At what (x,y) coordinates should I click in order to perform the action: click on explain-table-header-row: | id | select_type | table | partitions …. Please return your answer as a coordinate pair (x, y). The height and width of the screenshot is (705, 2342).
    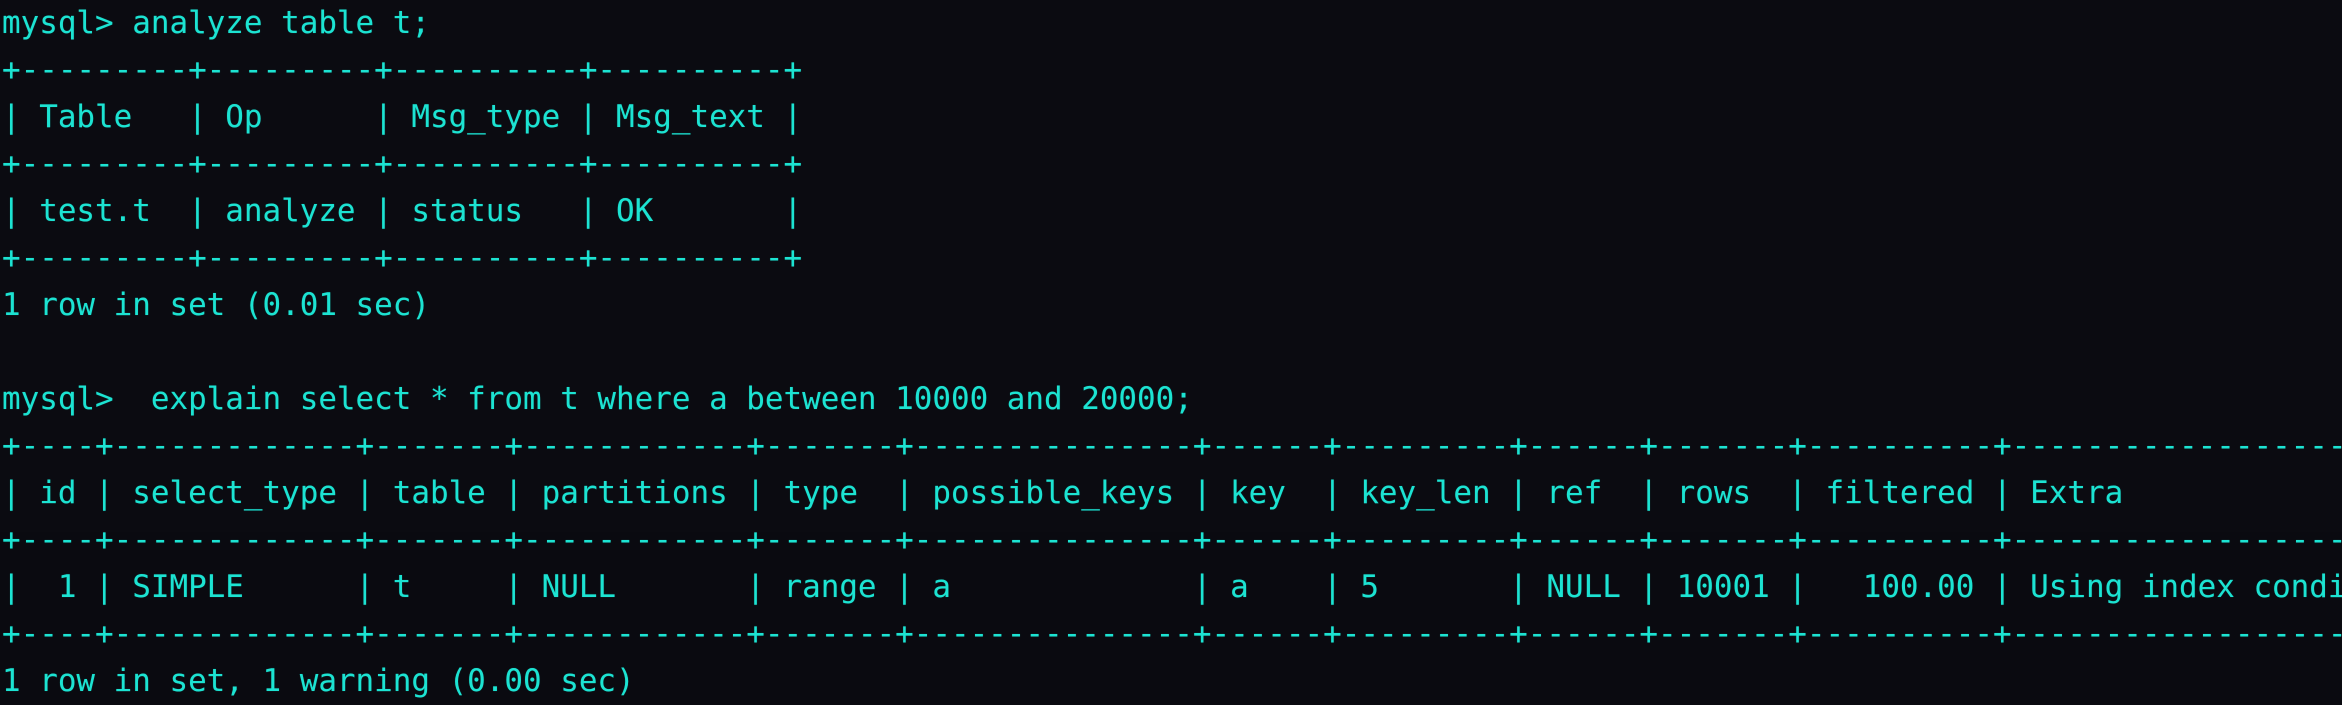
    Looking at the image, I should click on (1172, 493).